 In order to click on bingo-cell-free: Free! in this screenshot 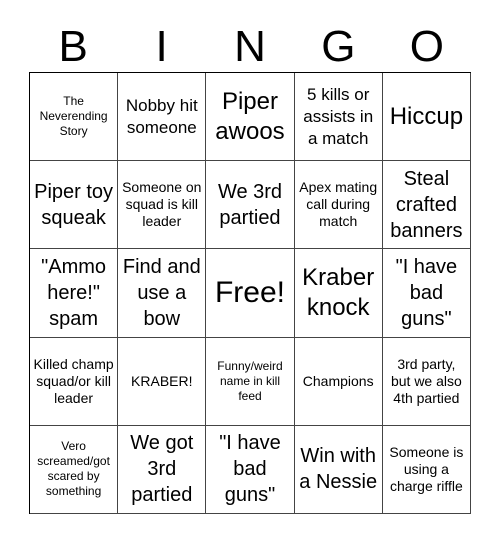, I will do `click(250, 293)`.